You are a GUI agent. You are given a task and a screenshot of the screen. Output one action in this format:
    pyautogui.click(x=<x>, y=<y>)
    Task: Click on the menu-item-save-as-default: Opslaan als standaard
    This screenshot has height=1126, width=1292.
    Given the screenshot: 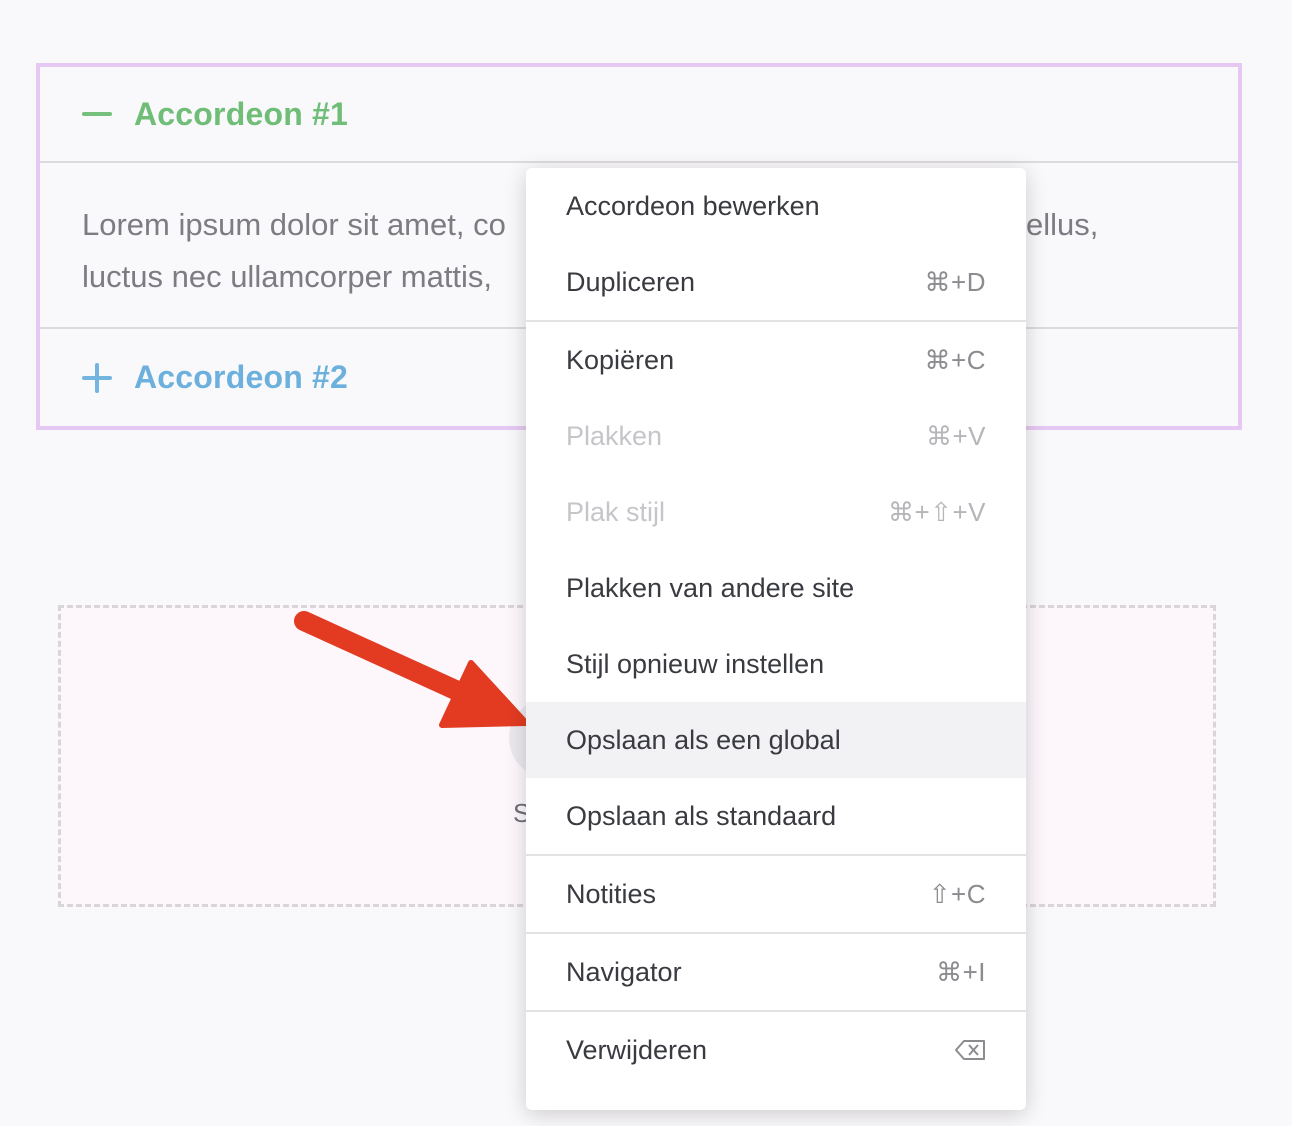 What is the action you would take?
    pyautogui.click(x=776, y=816)
    